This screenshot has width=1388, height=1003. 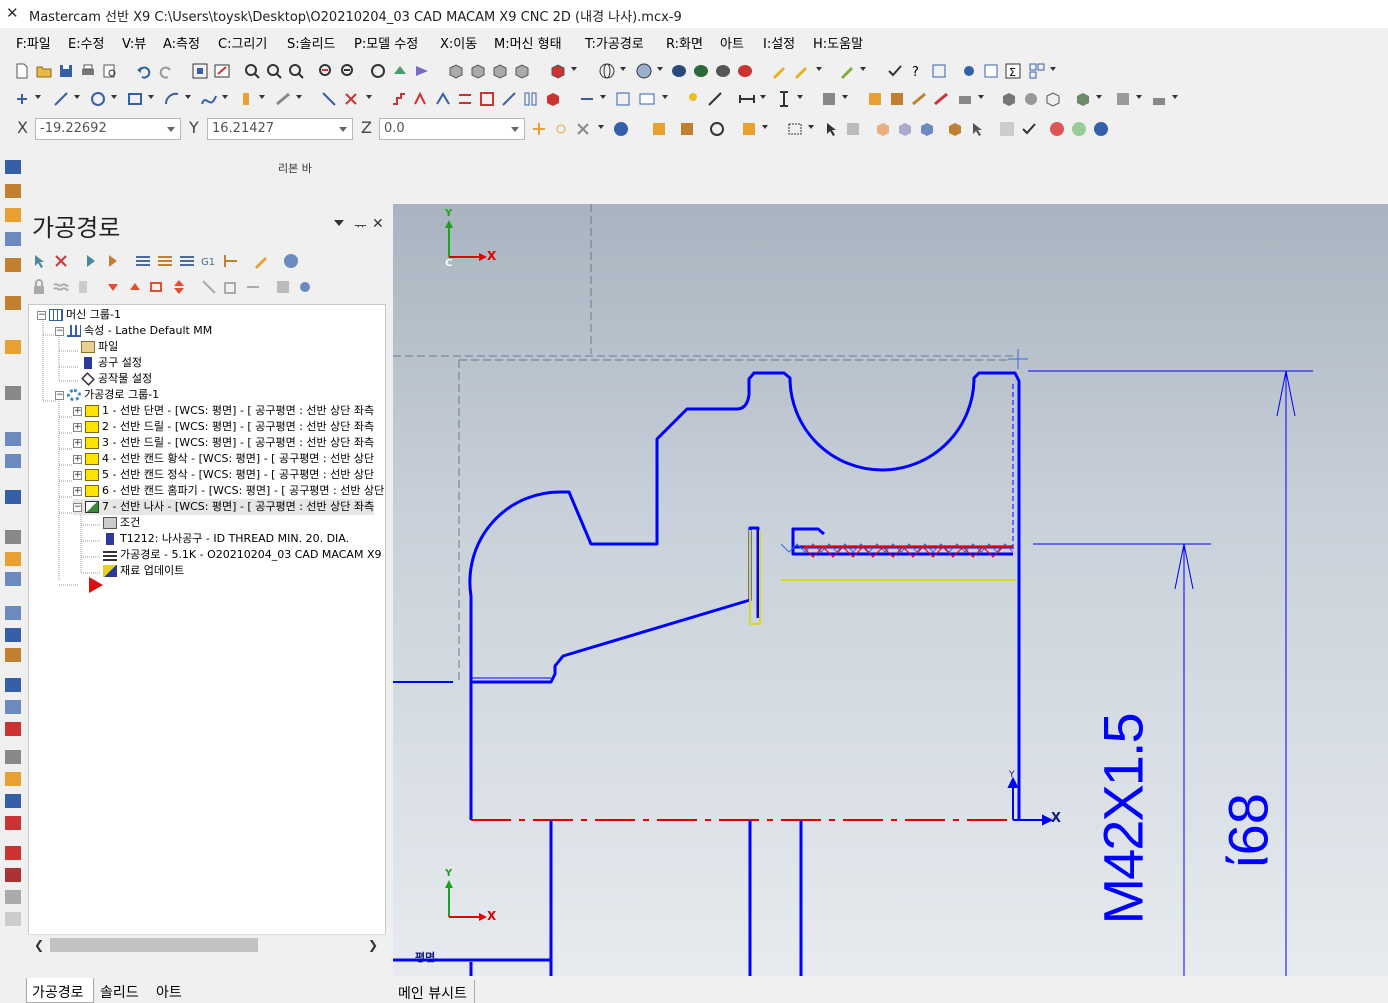 What do you see at coordinates (895, 71) in the screenshot?
I see `check-icon` at bounding box center [895, 71].